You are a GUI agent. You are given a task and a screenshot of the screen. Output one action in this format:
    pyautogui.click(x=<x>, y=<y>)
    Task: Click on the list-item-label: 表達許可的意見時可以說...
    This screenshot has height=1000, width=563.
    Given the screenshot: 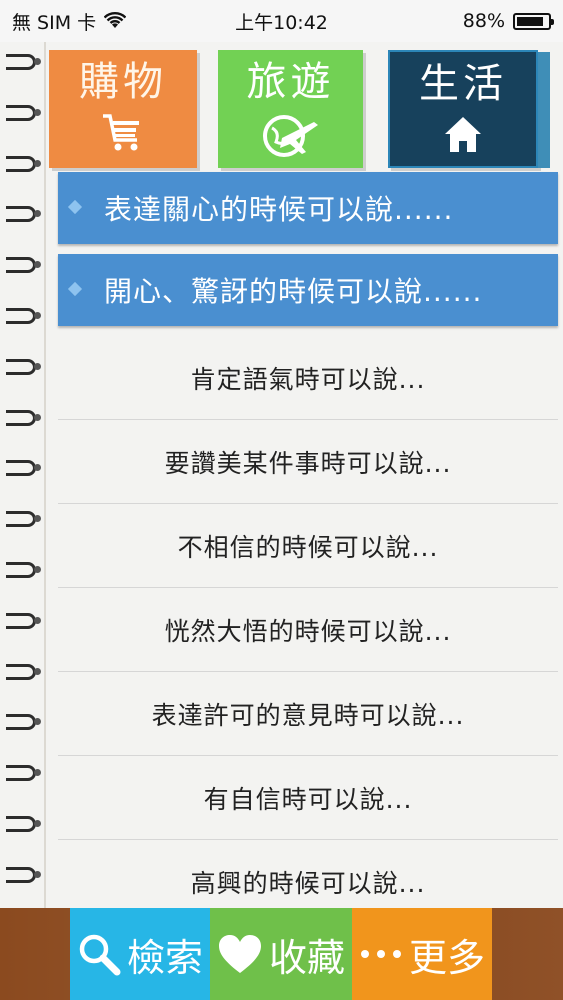 What is the action you would take?
    pyautogui.click(x=308, y=715)
    